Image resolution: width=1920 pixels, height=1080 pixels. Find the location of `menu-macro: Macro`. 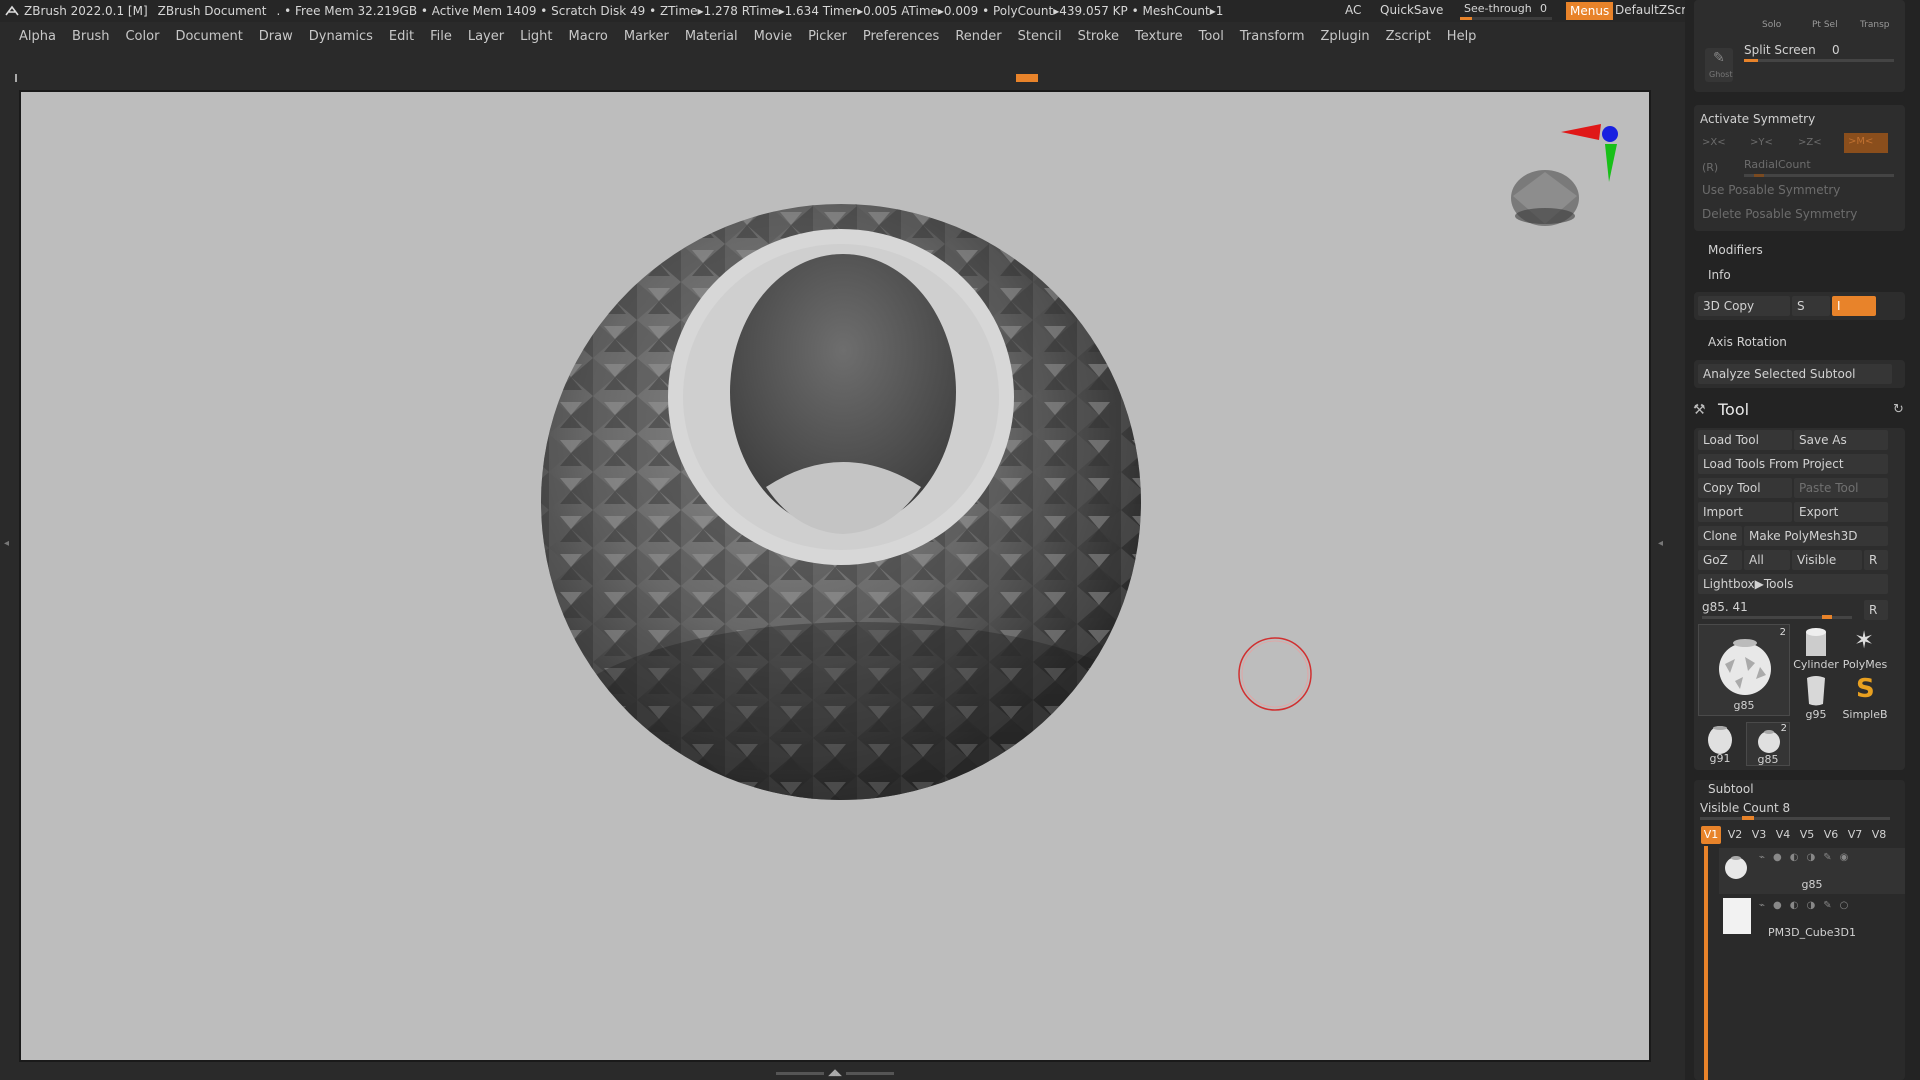

menu-macro: Macro is located at coordinates (588, 36).